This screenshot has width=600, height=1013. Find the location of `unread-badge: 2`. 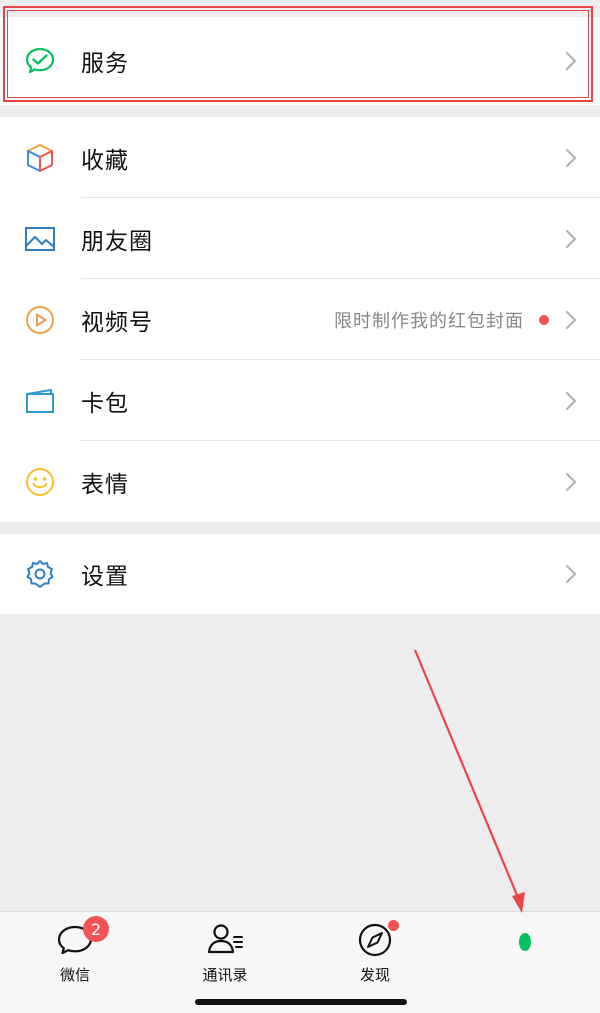

unread-badge: 2 is located at coordinates (96, 929).